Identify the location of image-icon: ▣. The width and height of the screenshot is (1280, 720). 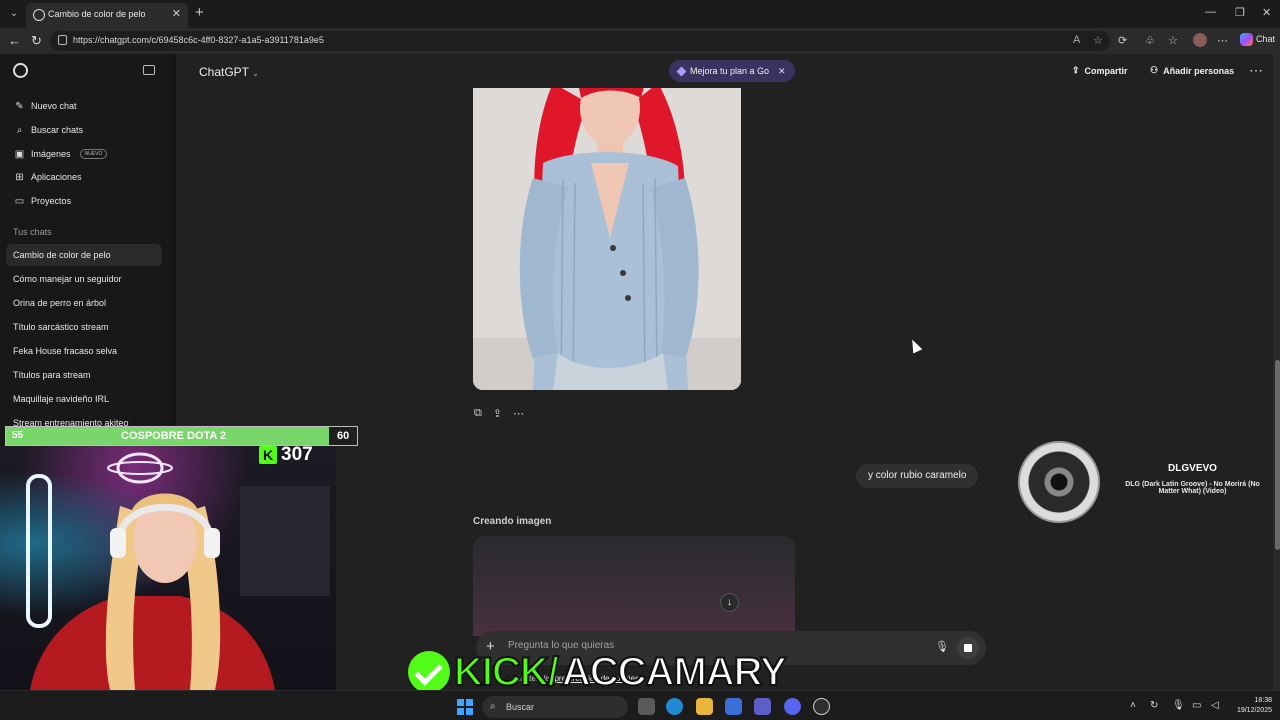
(19, 154).